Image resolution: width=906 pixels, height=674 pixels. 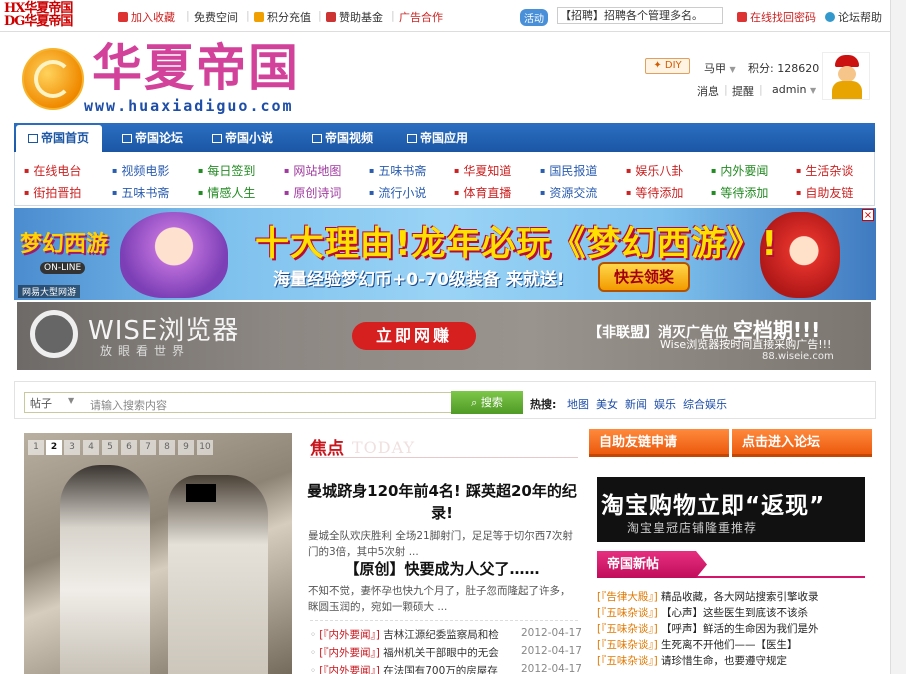 I want to click on friend-link-apply-button: 自助友链申请, so click(x=659, y=443).